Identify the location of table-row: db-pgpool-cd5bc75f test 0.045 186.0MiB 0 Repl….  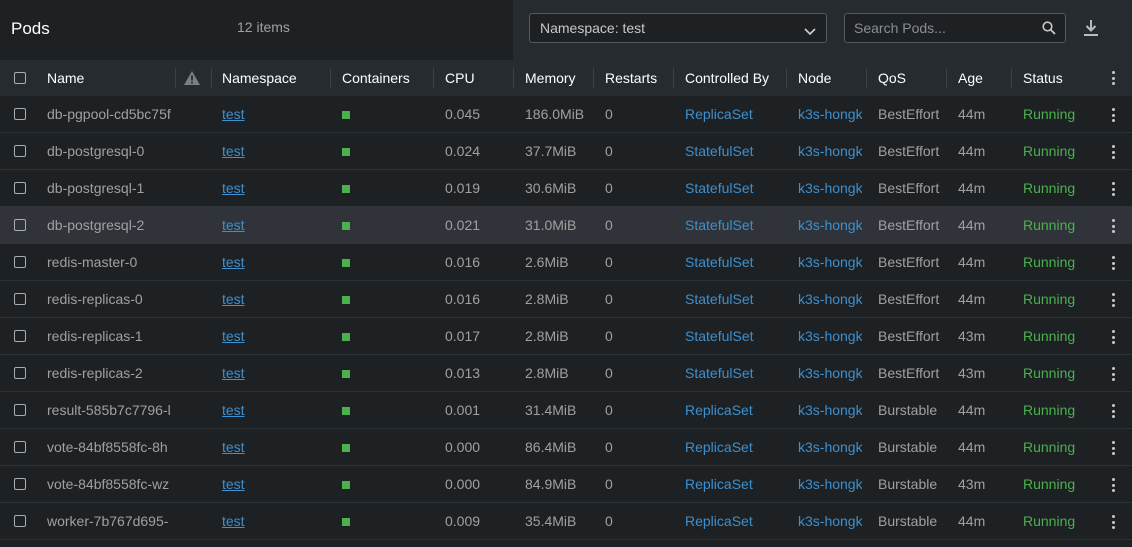
(566, 114).